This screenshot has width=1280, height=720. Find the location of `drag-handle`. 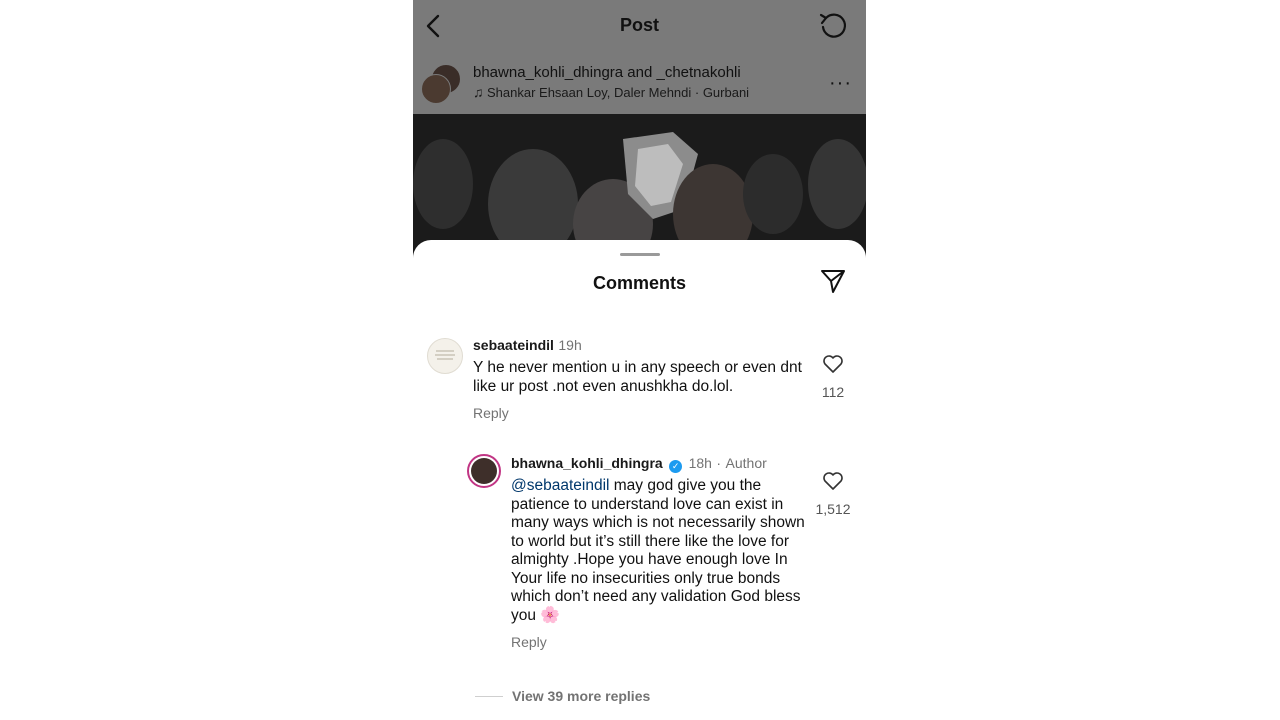

drag-handle is located at coordinates (640, 254).